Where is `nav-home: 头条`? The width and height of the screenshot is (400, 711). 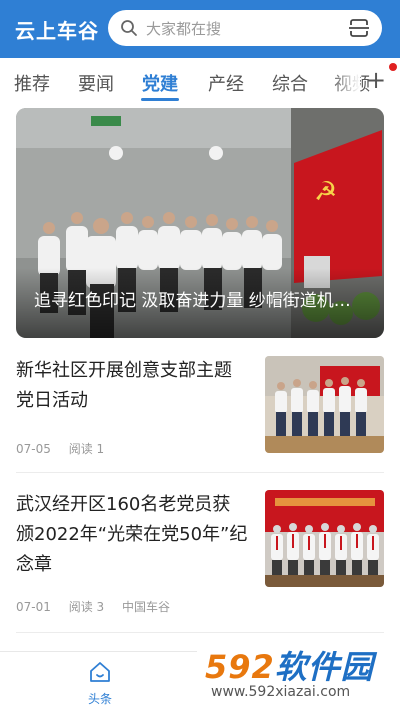
nav-home: 头条 is located at coordinates (100, 683).